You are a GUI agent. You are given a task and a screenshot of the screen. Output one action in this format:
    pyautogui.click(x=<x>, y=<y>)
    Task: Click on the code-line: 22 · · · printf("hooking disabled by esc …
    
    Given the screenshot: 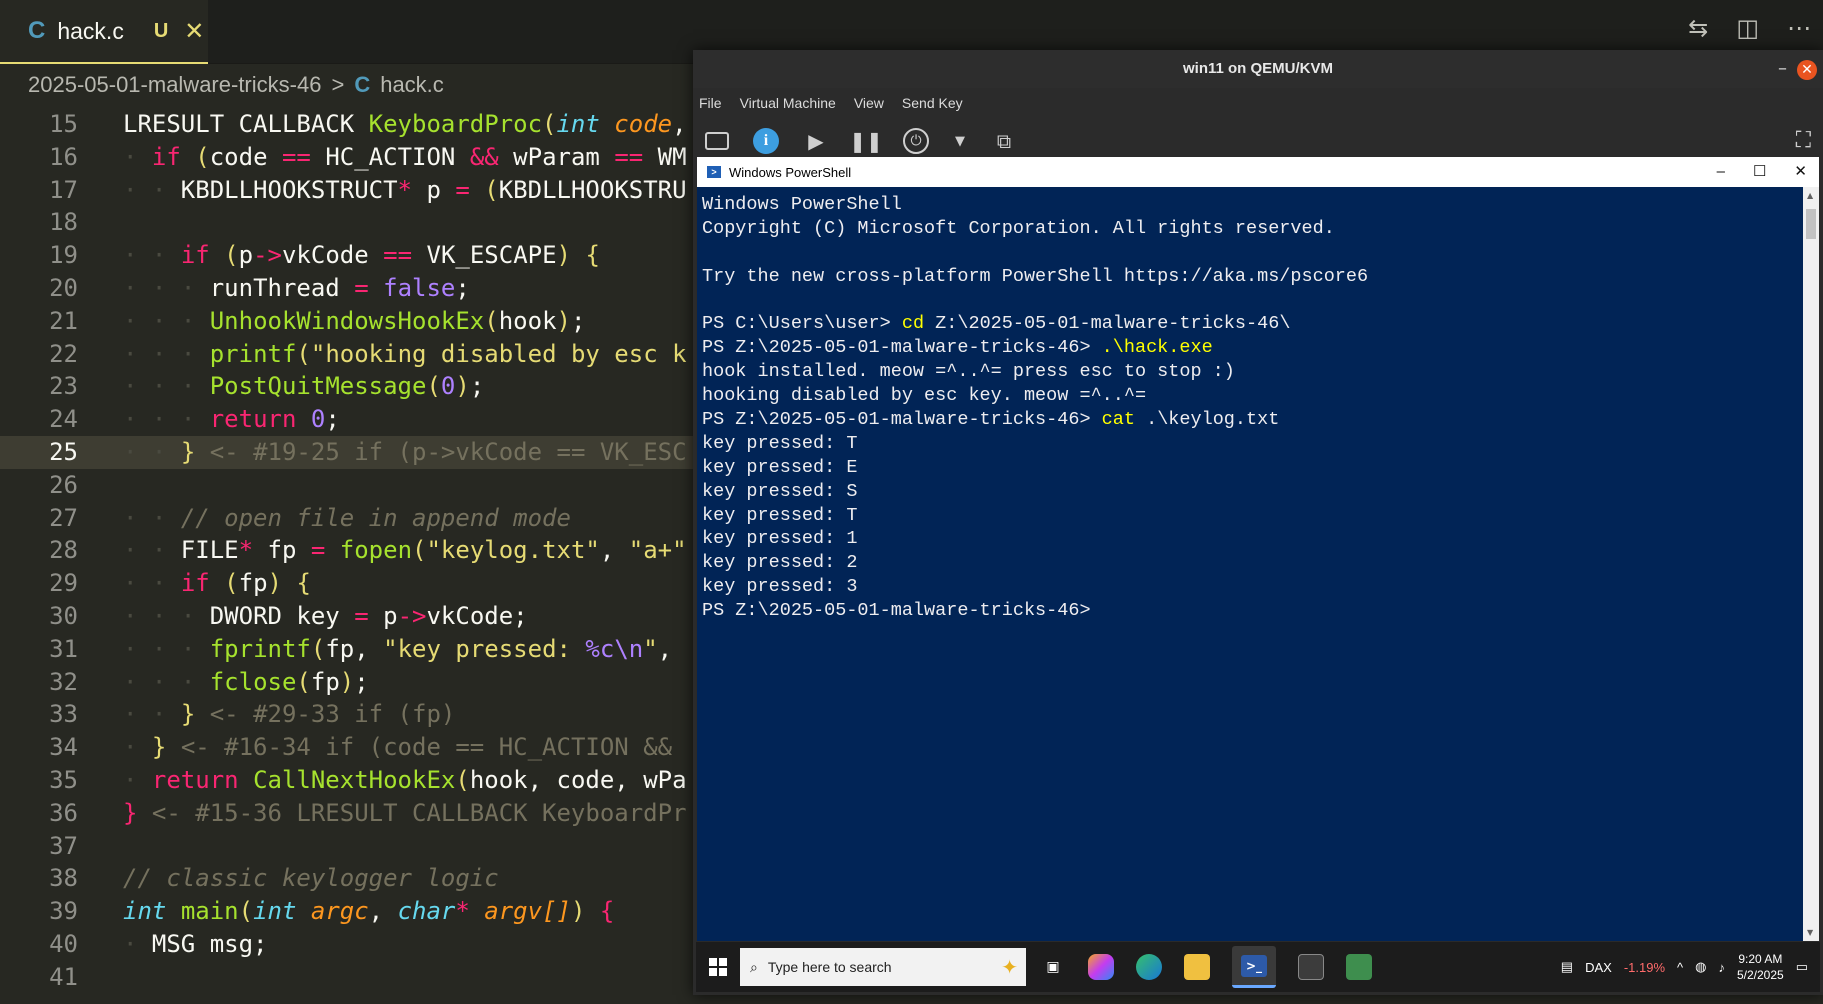 What is the action you would take?
    pyautogui.click(x=368, y=353)
    